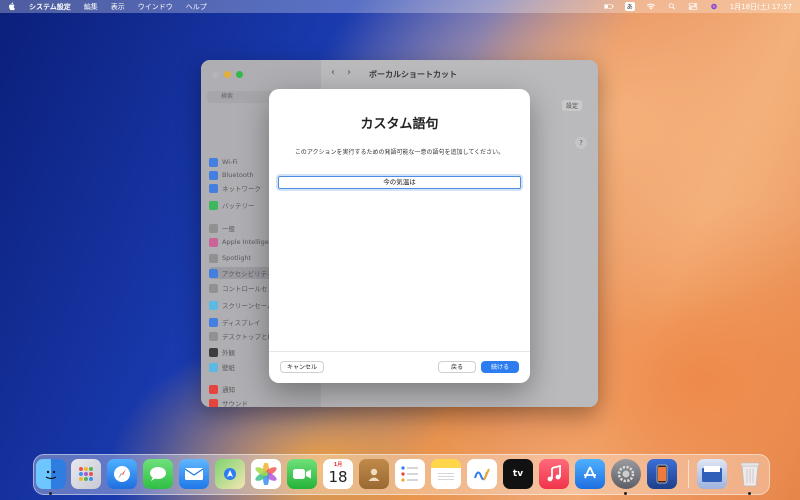 The width and height of the screenshot is (800, 500). I want to click on phrase-input: 今の気温は, so click(399, 182).